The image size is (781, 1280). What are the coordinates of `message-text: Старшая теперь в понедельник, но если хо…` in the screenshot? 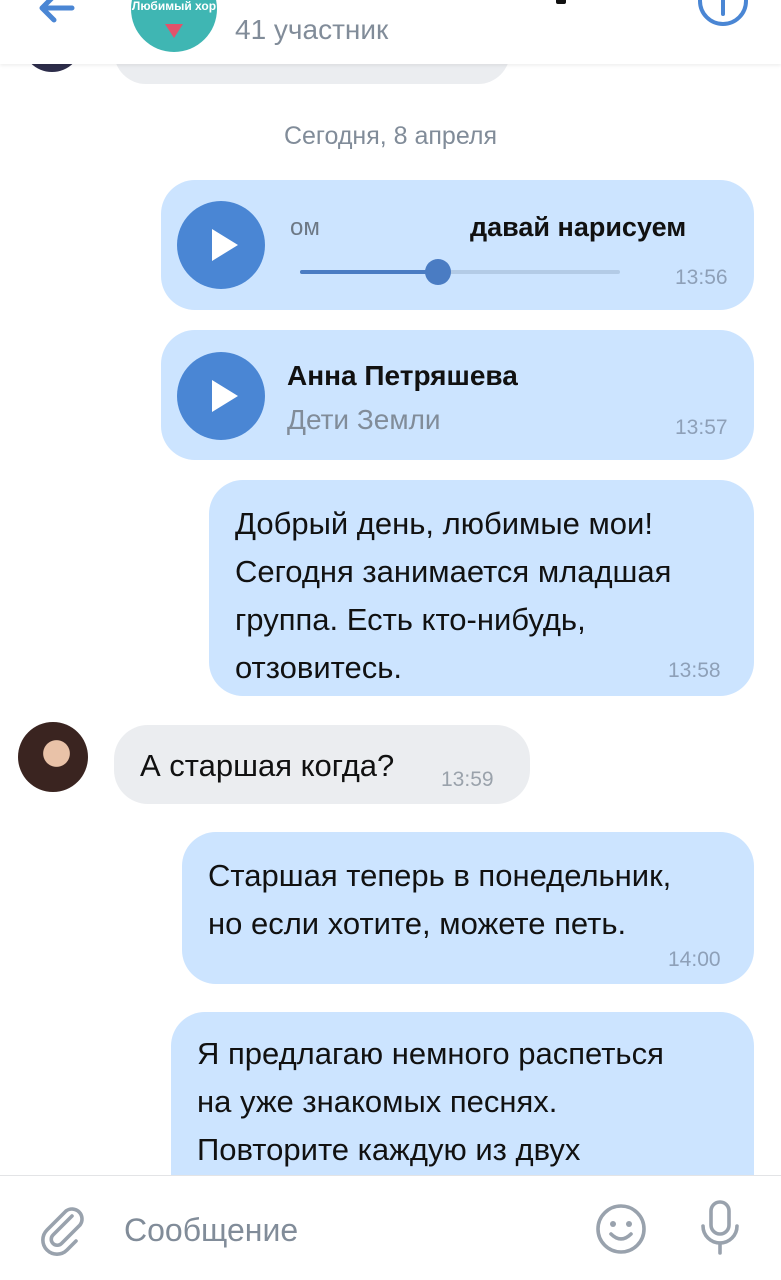 It's located at (440, 899).